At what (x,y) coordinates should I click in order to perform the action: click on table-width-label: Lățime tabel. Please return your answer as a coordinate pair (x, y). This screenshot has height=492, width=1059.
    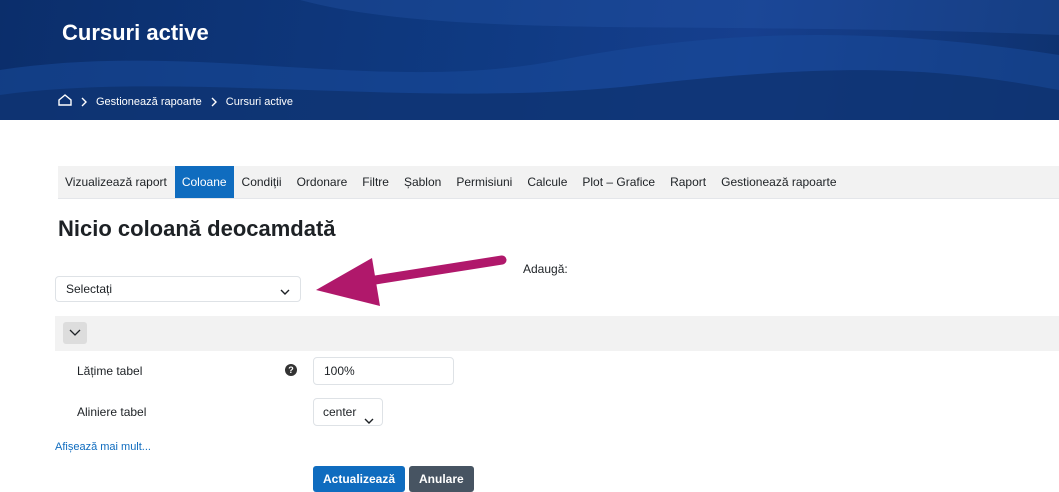
    Looking at the image, I should click on (110, 371).